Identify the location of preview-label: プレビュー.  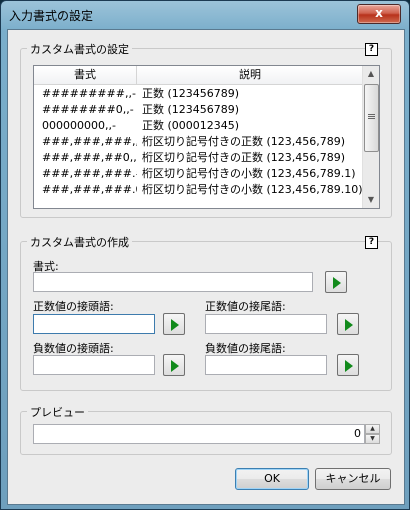
(57, 412).